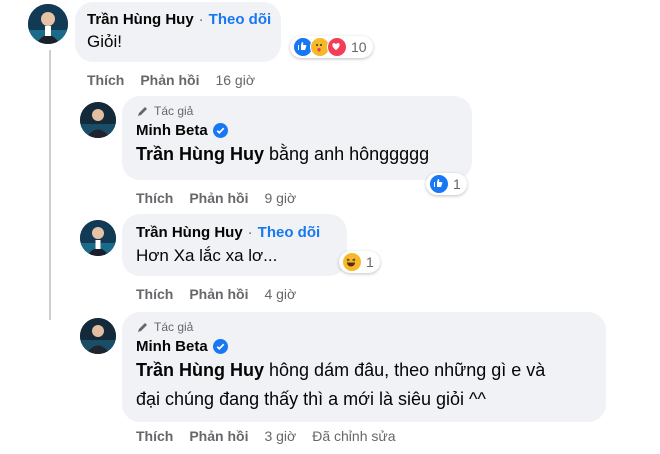 This screenshot has width=660, height=454. Describe the element at coordinates (280, 436) in the screenshot. I see `timestamp: 3 giờ` at that location.